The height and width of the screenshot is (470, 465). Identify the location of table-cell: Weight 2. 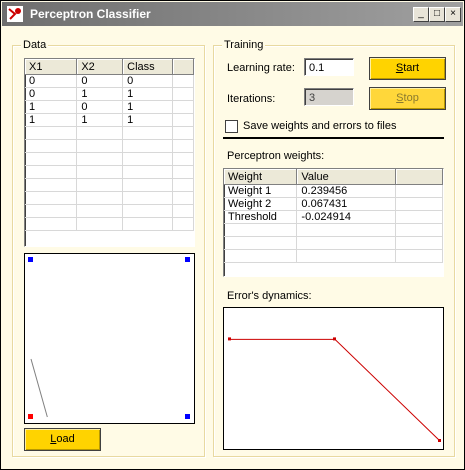
(261, 204).